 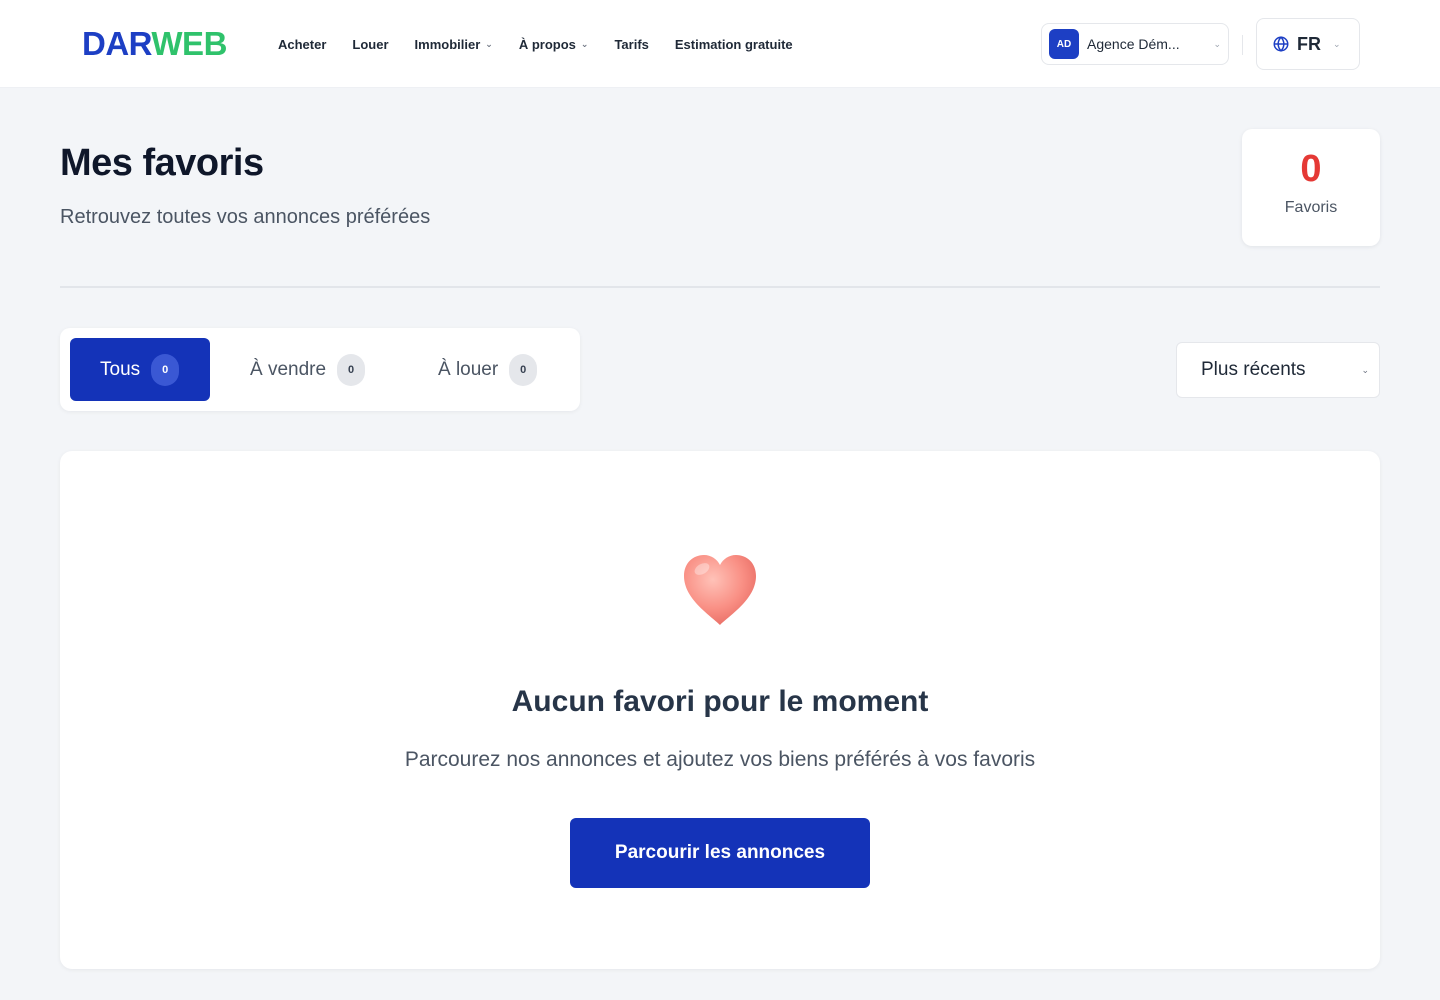 I want to click on nav-estimation: Estimation gratuite, so click(x=734, y=44).